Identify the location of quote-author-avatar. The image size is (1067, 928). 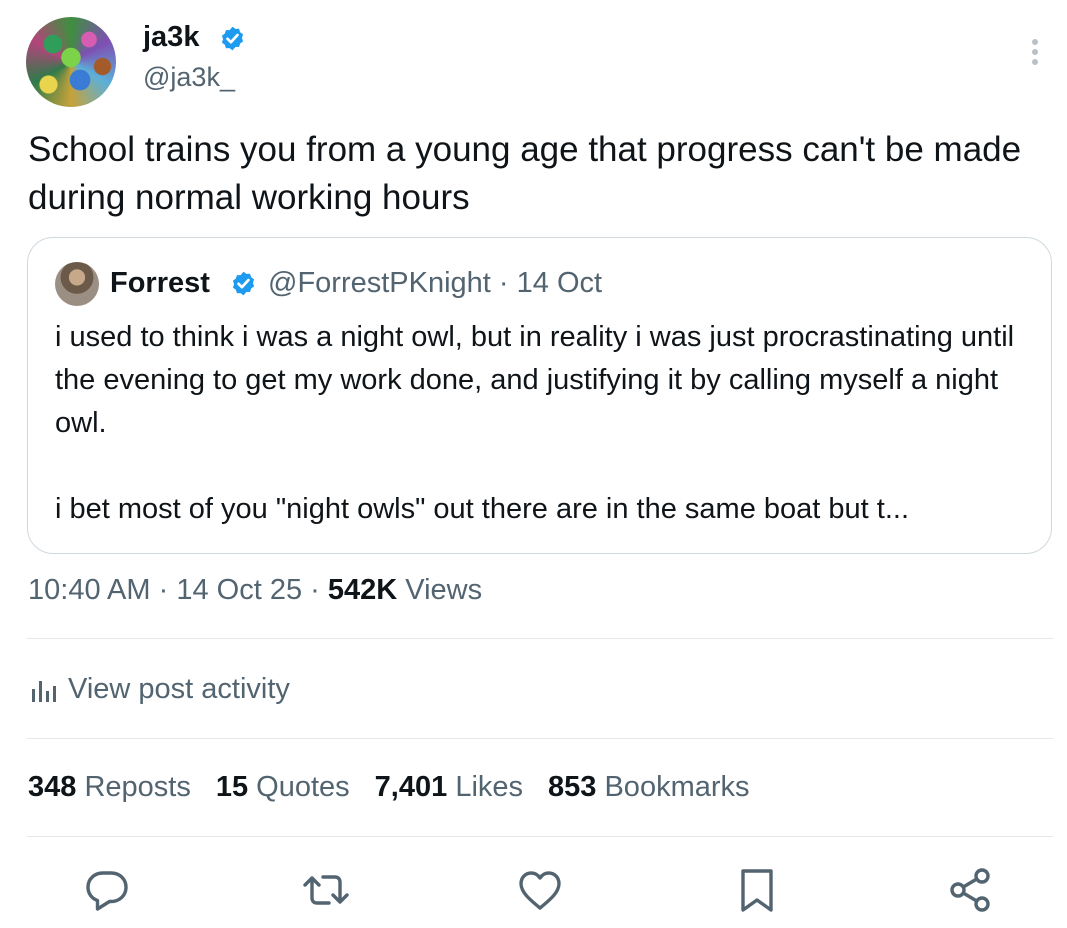
(77, 284).